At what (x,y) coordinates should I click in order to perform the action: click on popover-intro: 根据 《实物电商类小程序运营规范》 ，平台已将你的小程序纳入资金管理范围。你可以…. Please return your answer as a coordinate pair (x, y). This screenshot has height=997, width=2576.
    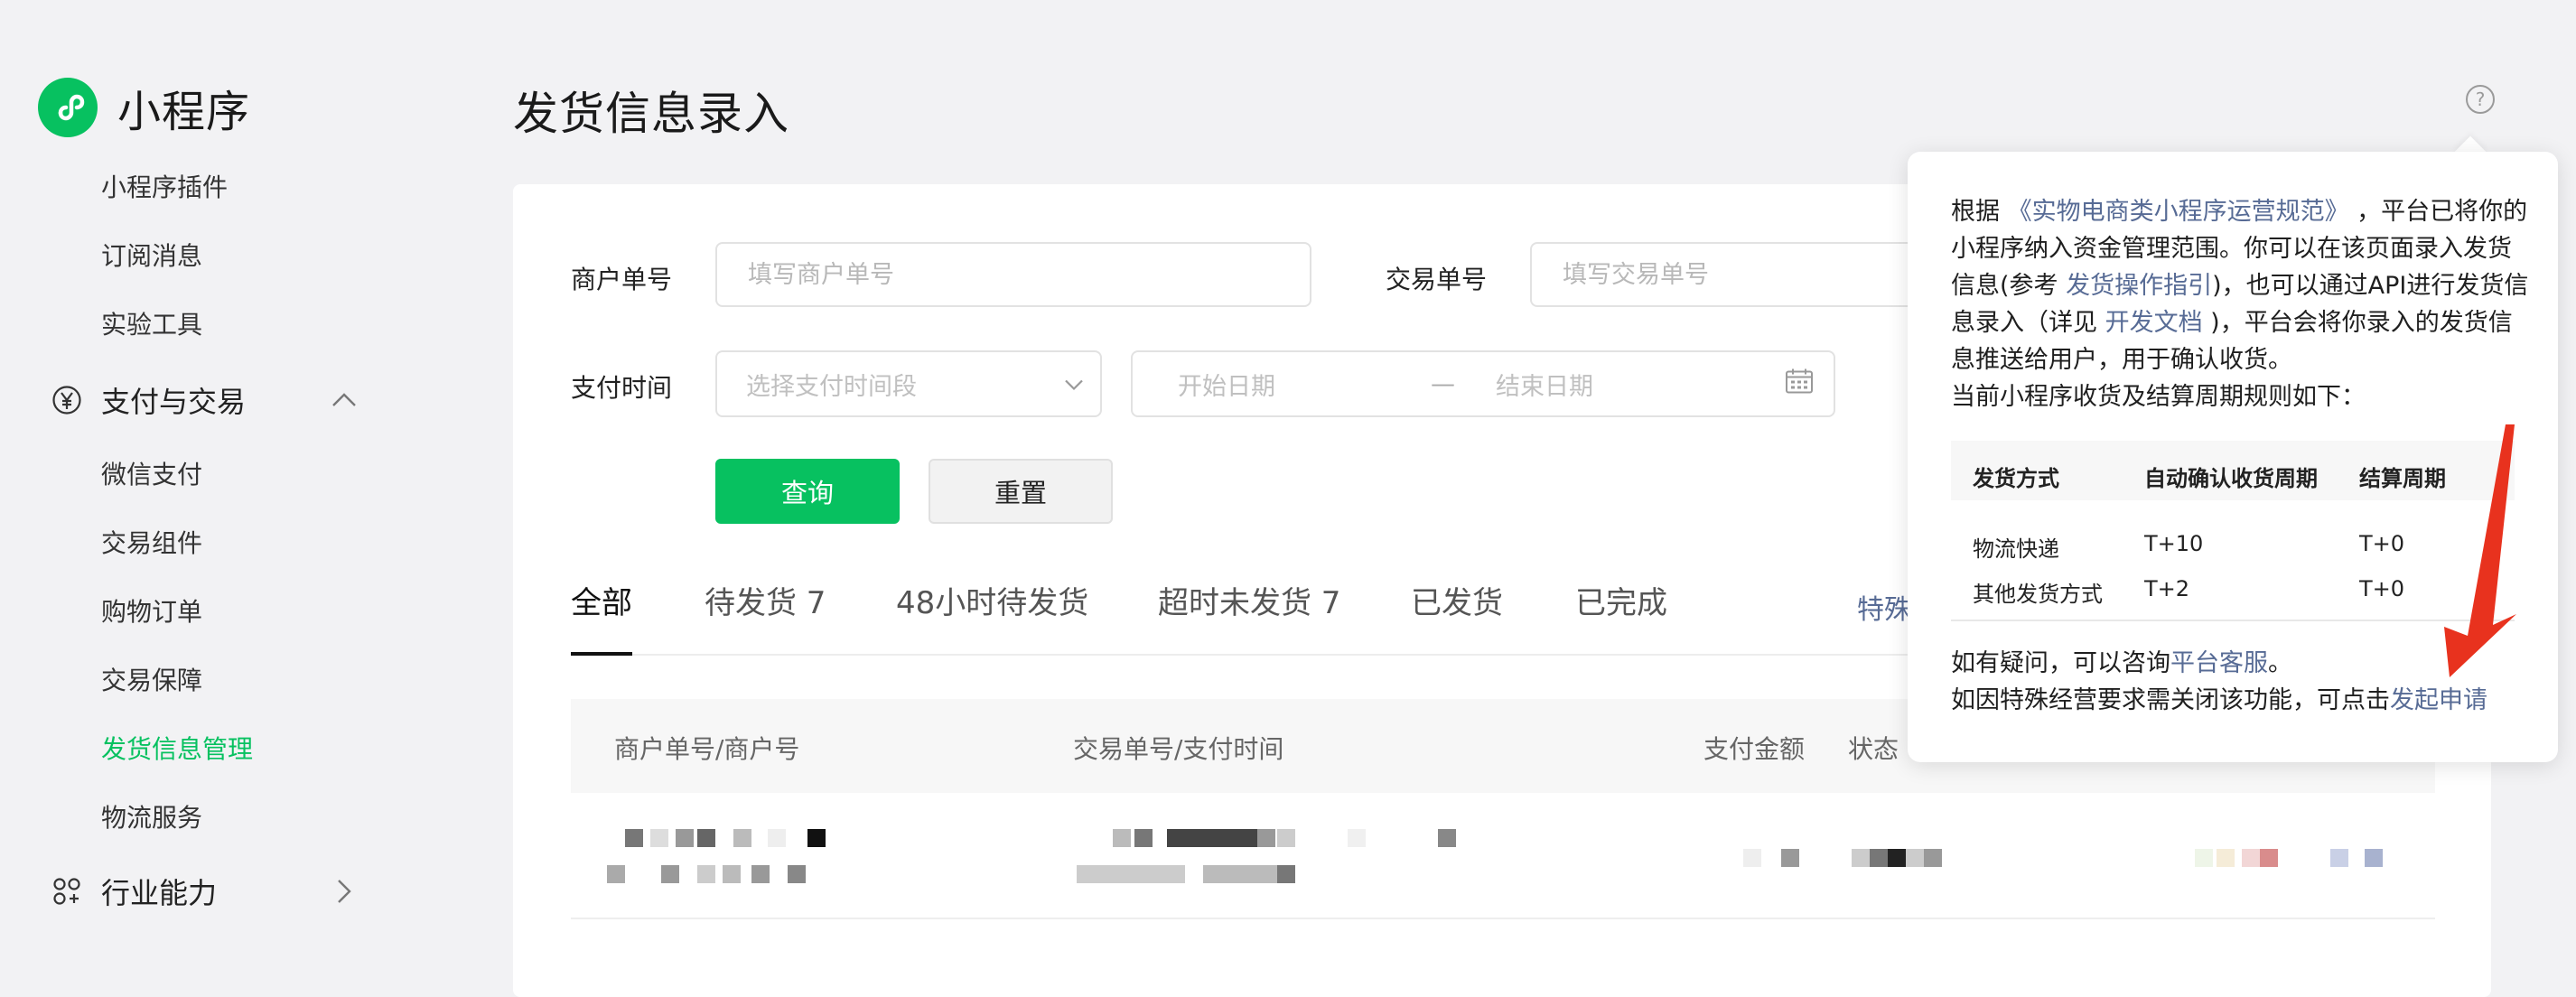
    Looking at the image, I should click on (2240, 304).